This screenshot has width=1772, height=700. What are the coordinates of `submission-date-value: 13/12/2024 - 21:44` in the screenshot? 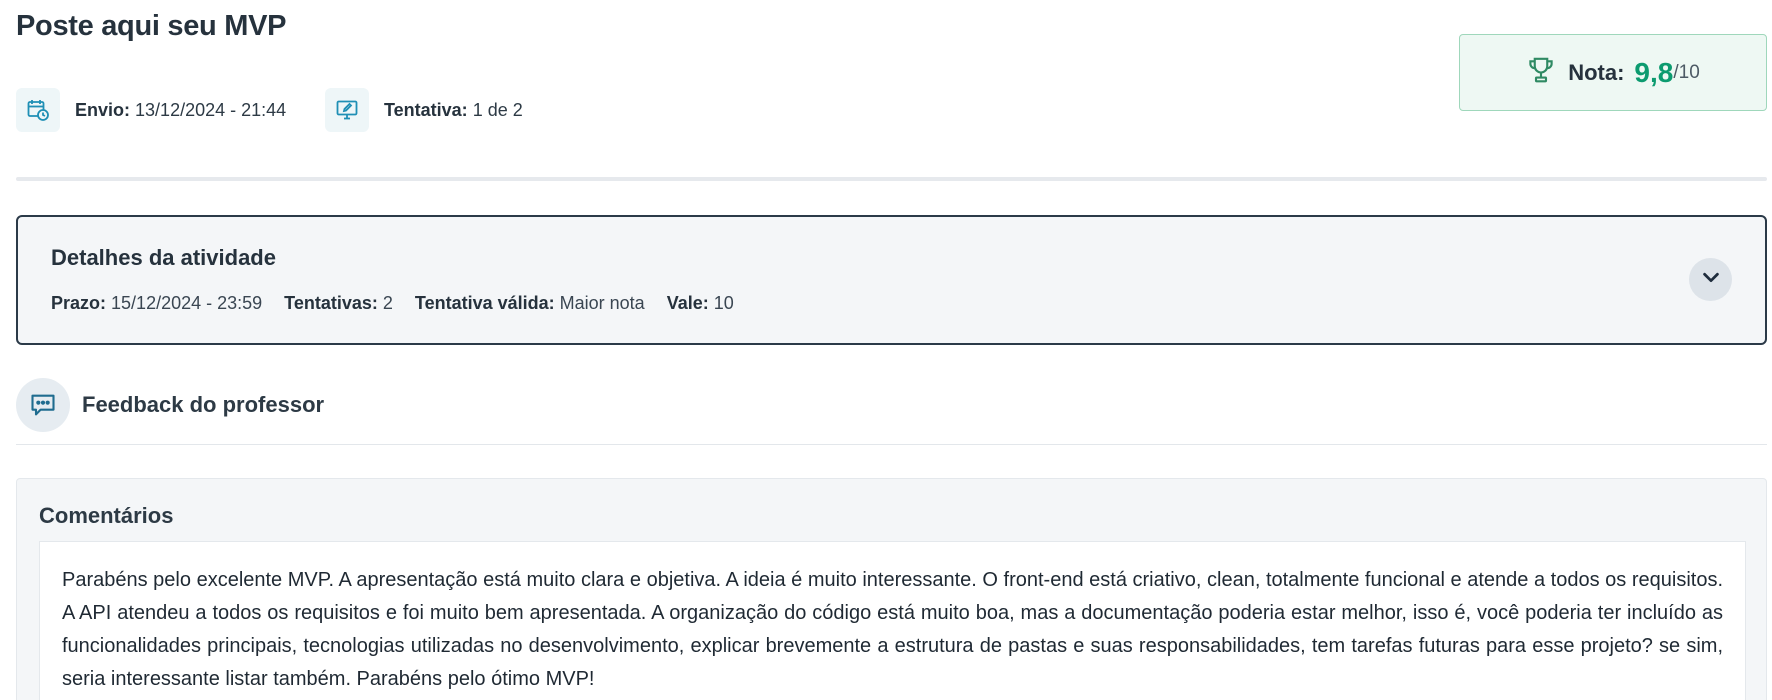 It's located at (211, 109).